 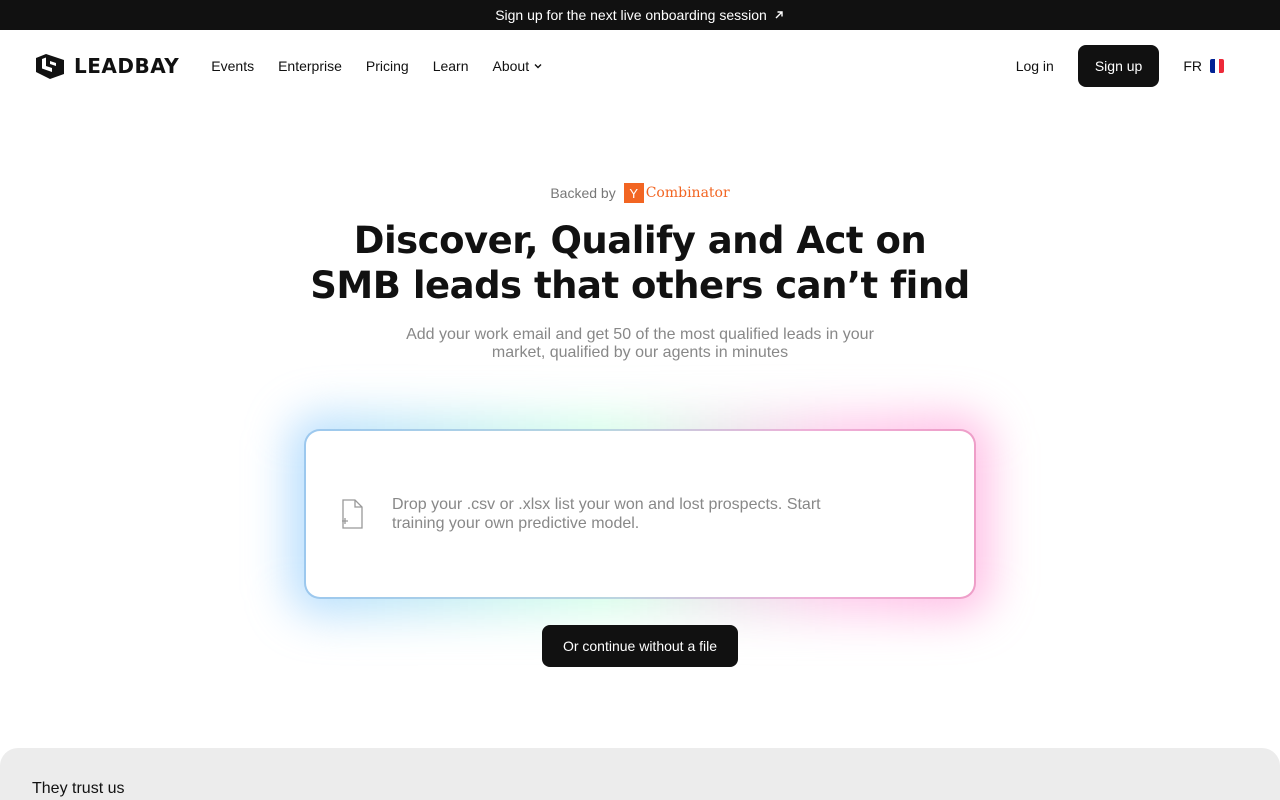 What do you see at coordinates (1192, 66) in the screenshot?
I see `language-label: FR` at bounding box center [1192, 66].